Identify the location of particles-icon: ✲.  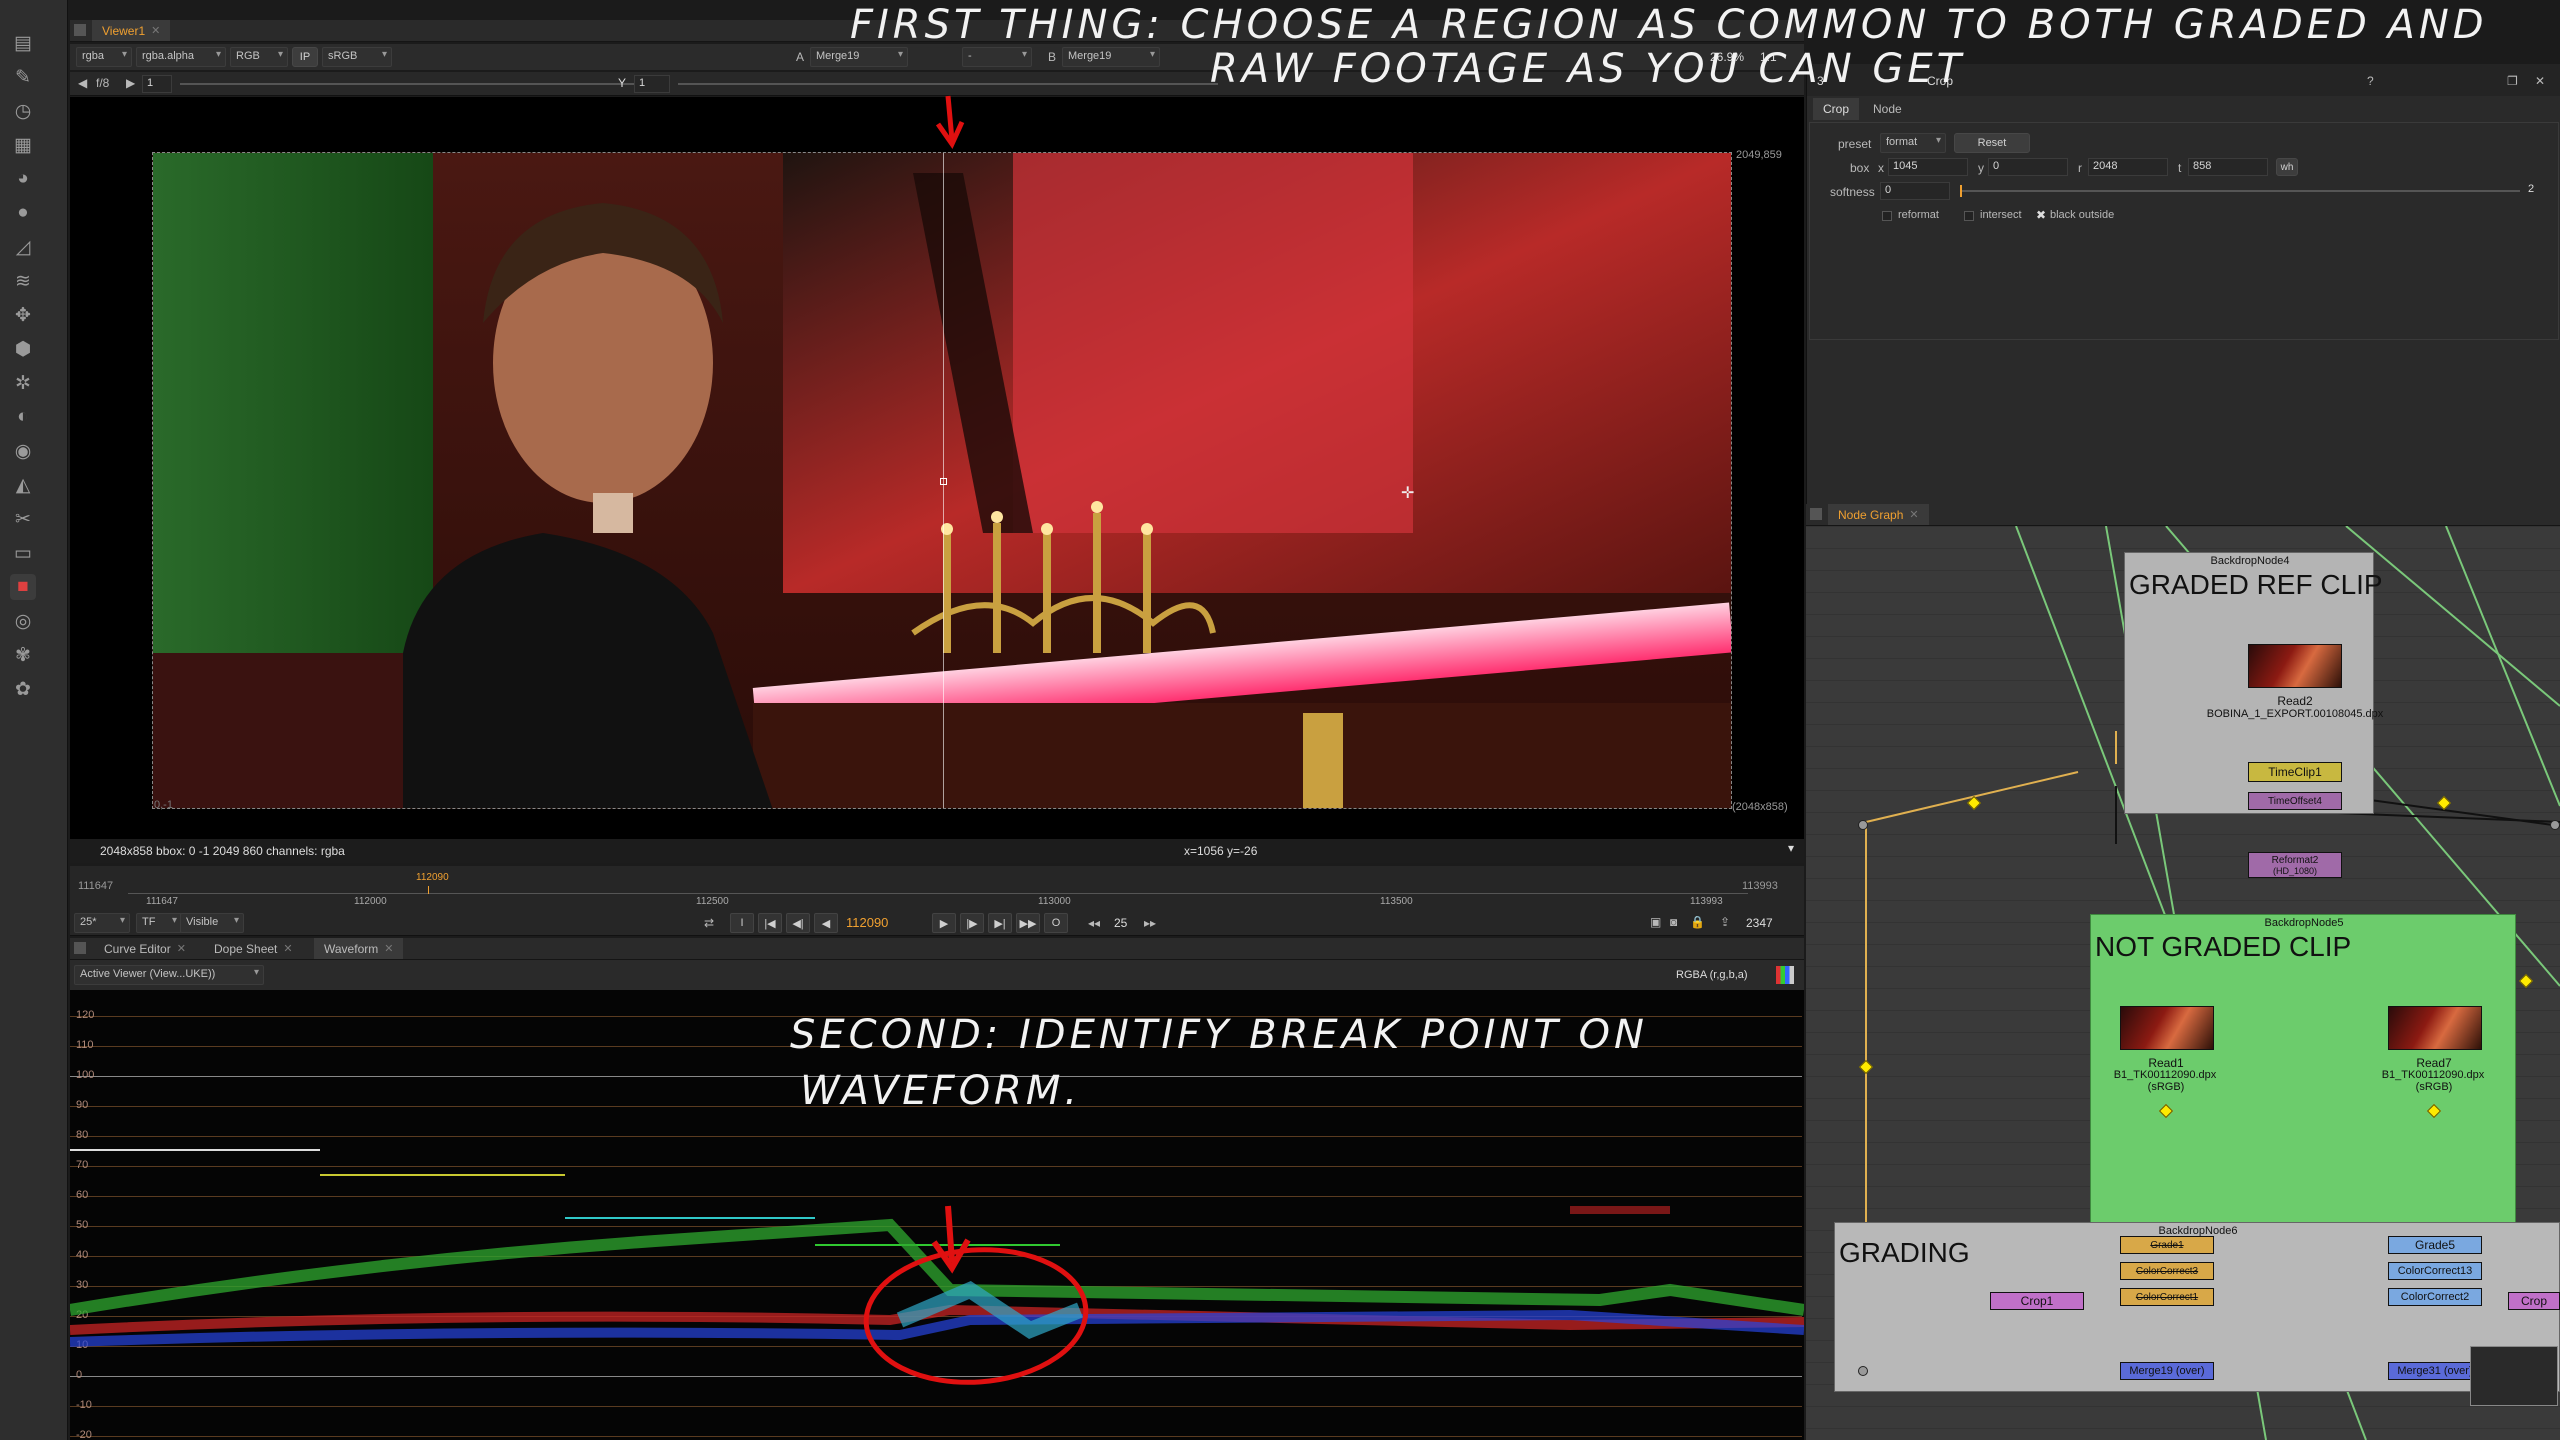
(23, 383).